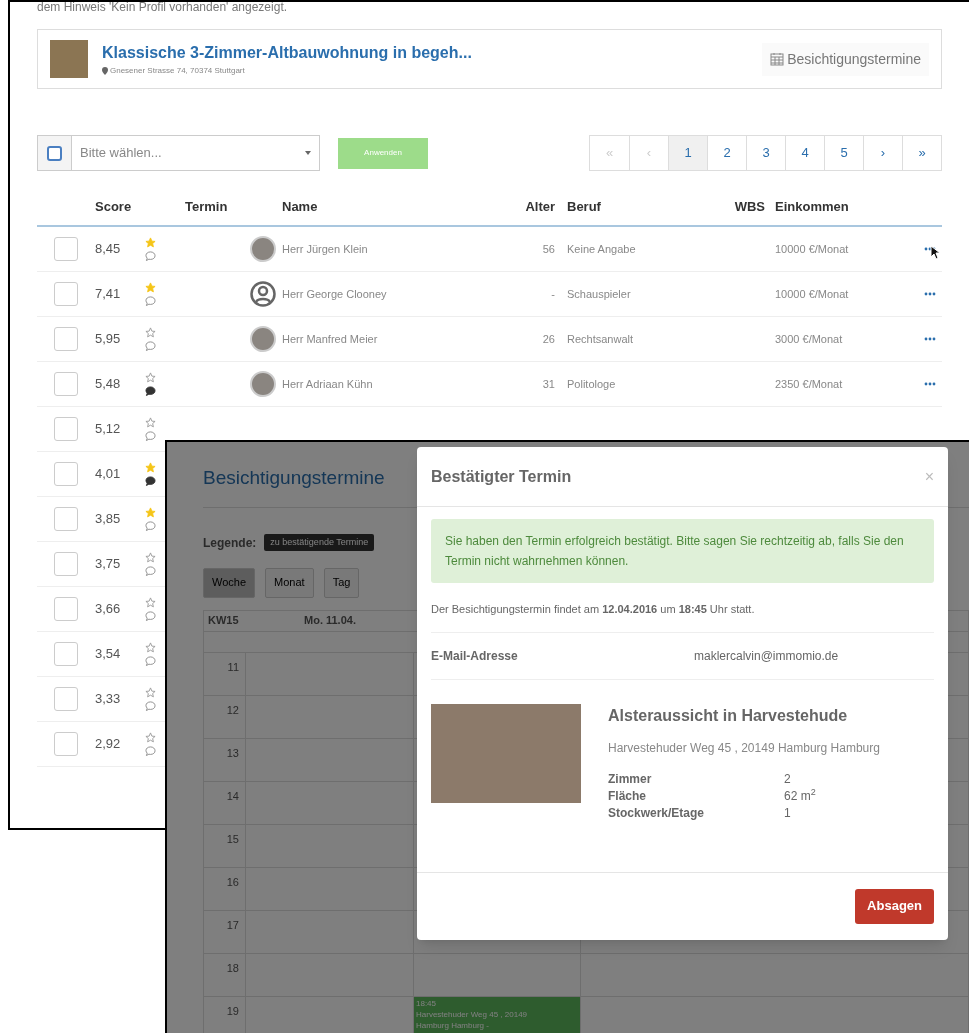  Describe the element at coordinates (108, 699) in the screenshot. I see `score-cell-text: 3,33` at that location.